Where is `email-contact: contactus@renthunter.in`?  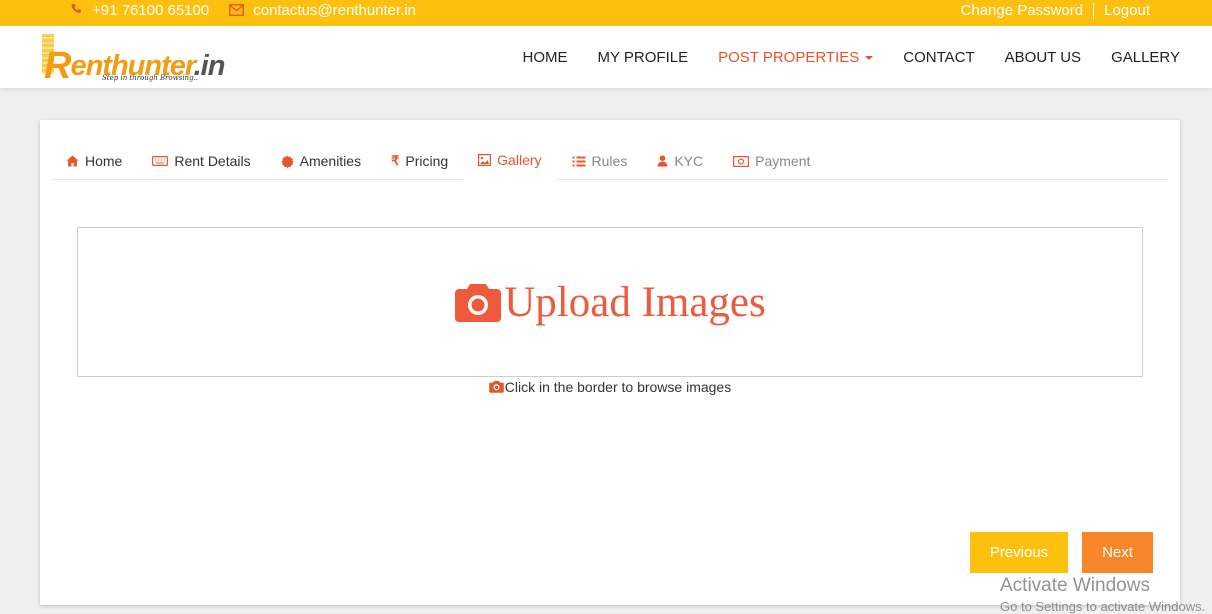
email-contact: contactus@renthunter.in is located at coordinates (322, 10).